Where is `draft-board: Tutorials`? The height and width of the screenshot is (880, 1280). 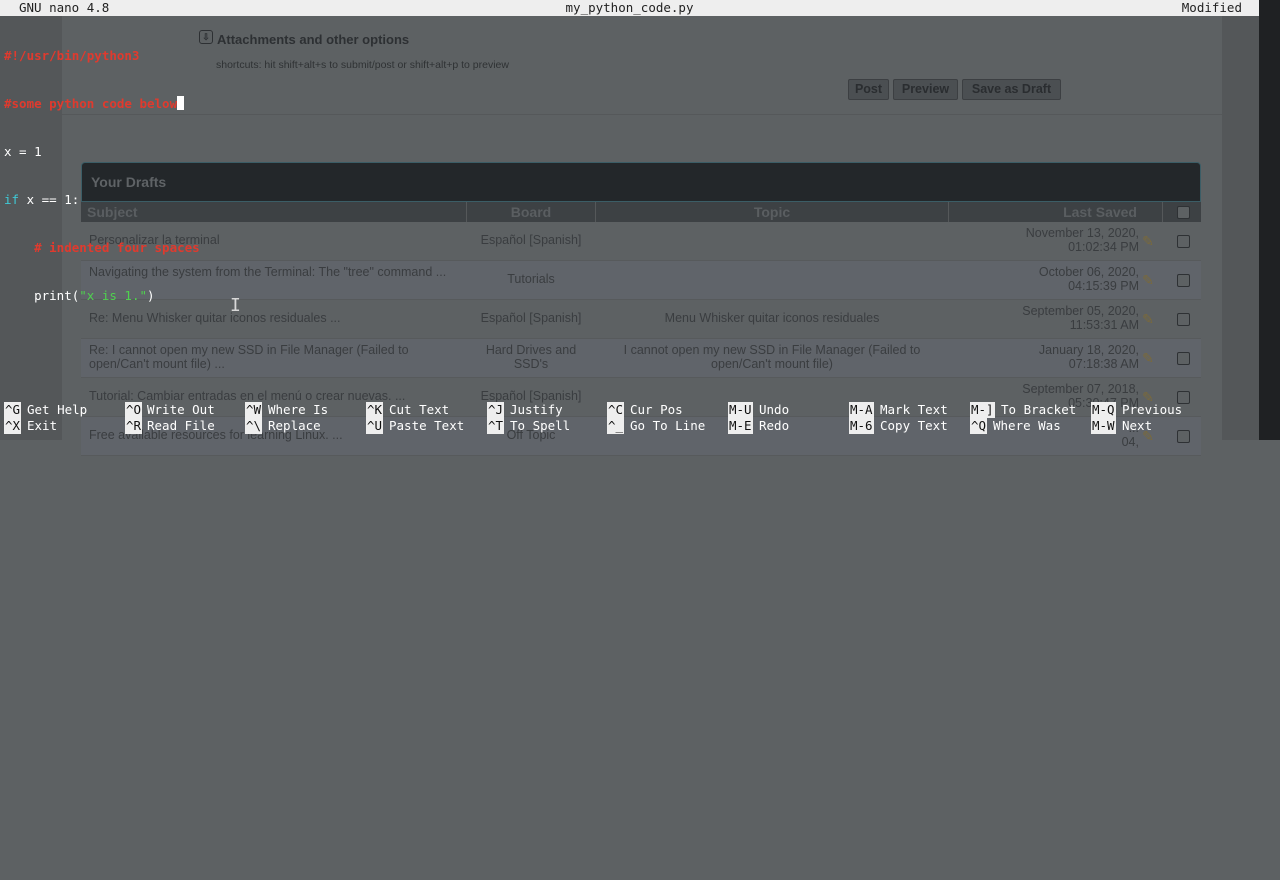
draft-board: Tutorials is located at coordinates (531, 279).